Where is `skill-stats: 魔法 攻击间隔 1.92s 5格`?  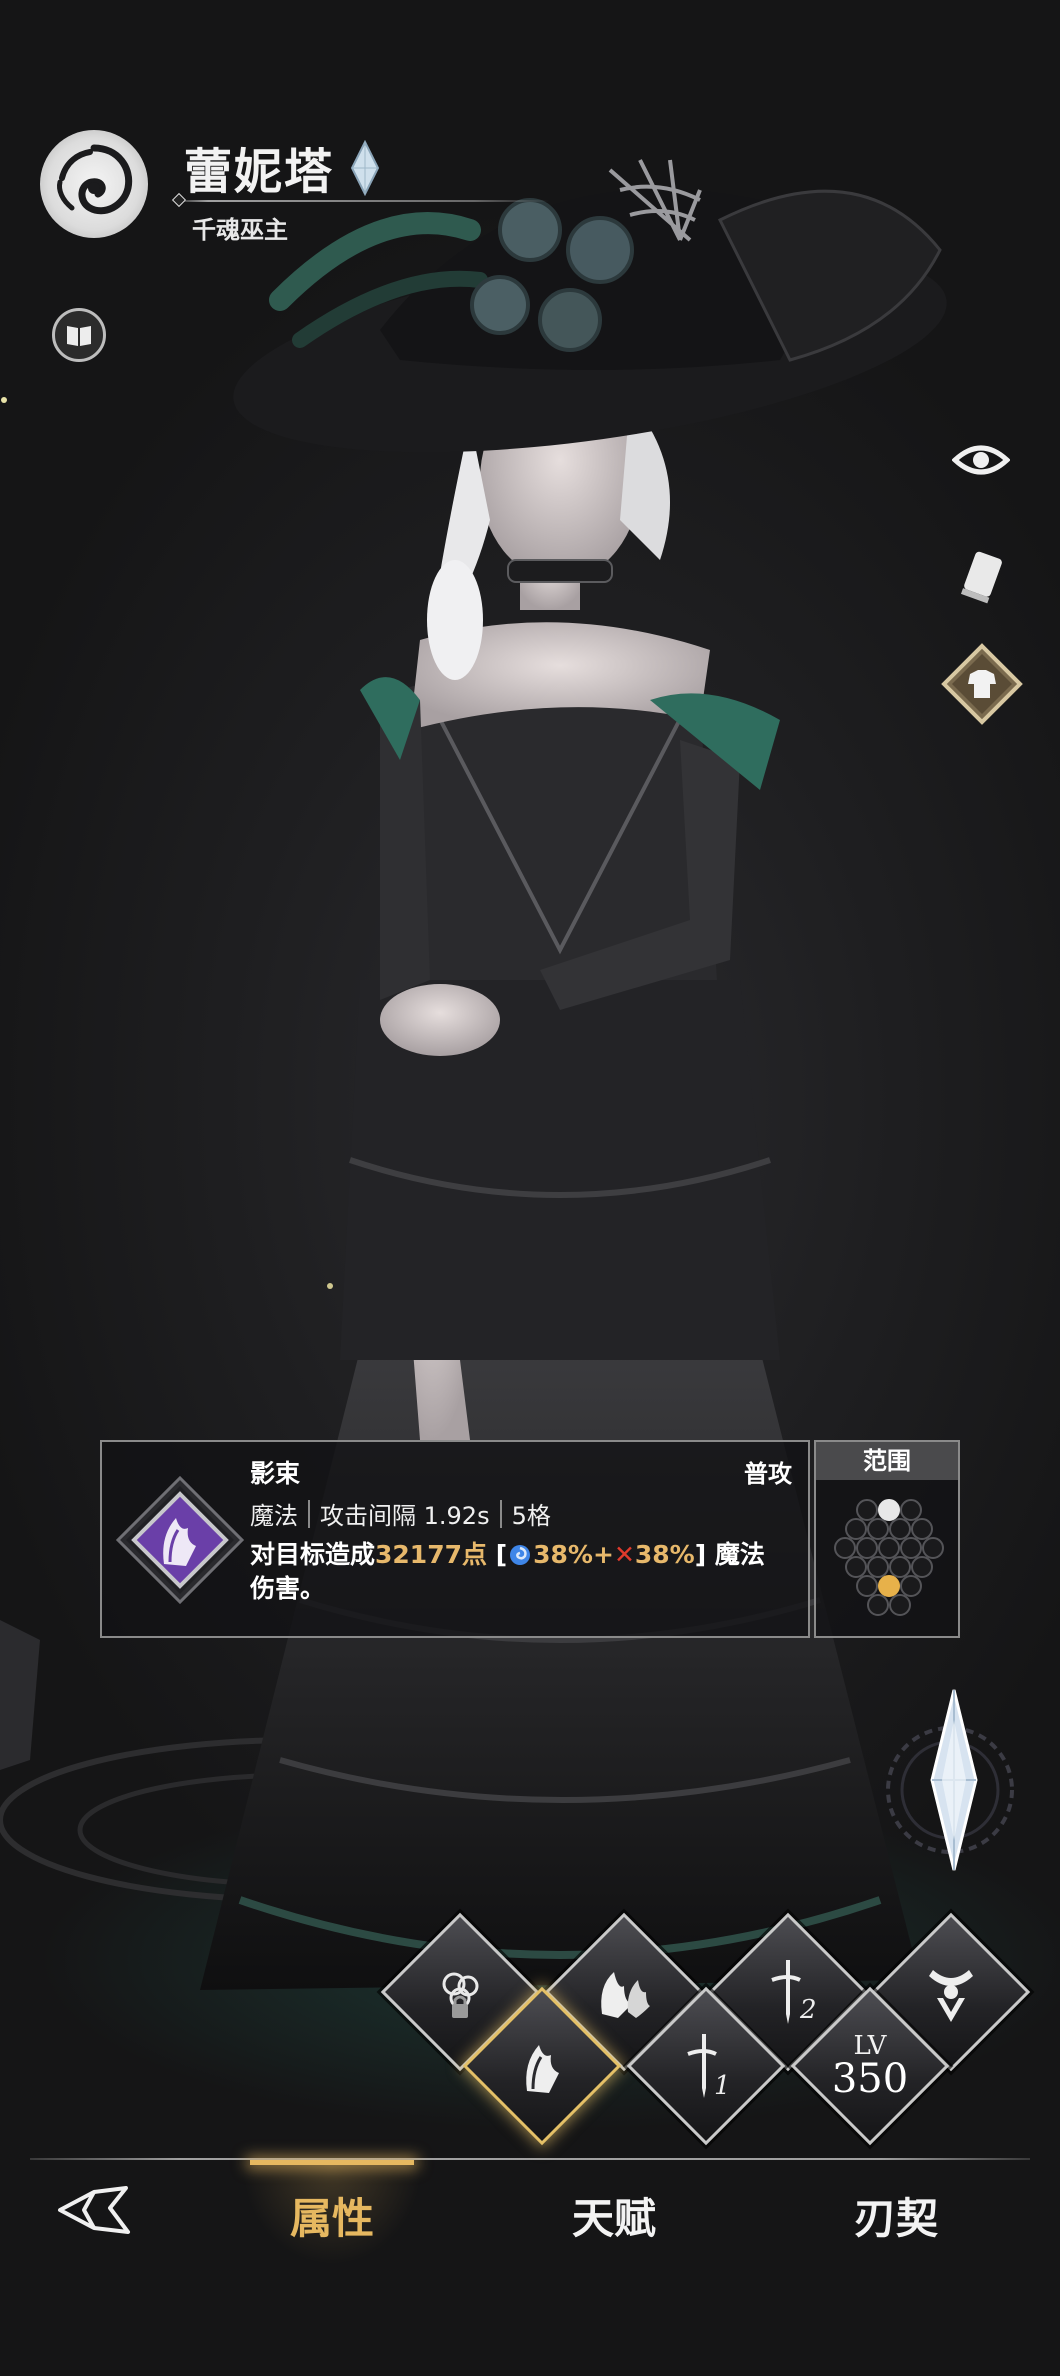 skill-stats: 魔法 攻击间隔 1.92s 5格 is located at coordinates (400, 1513).